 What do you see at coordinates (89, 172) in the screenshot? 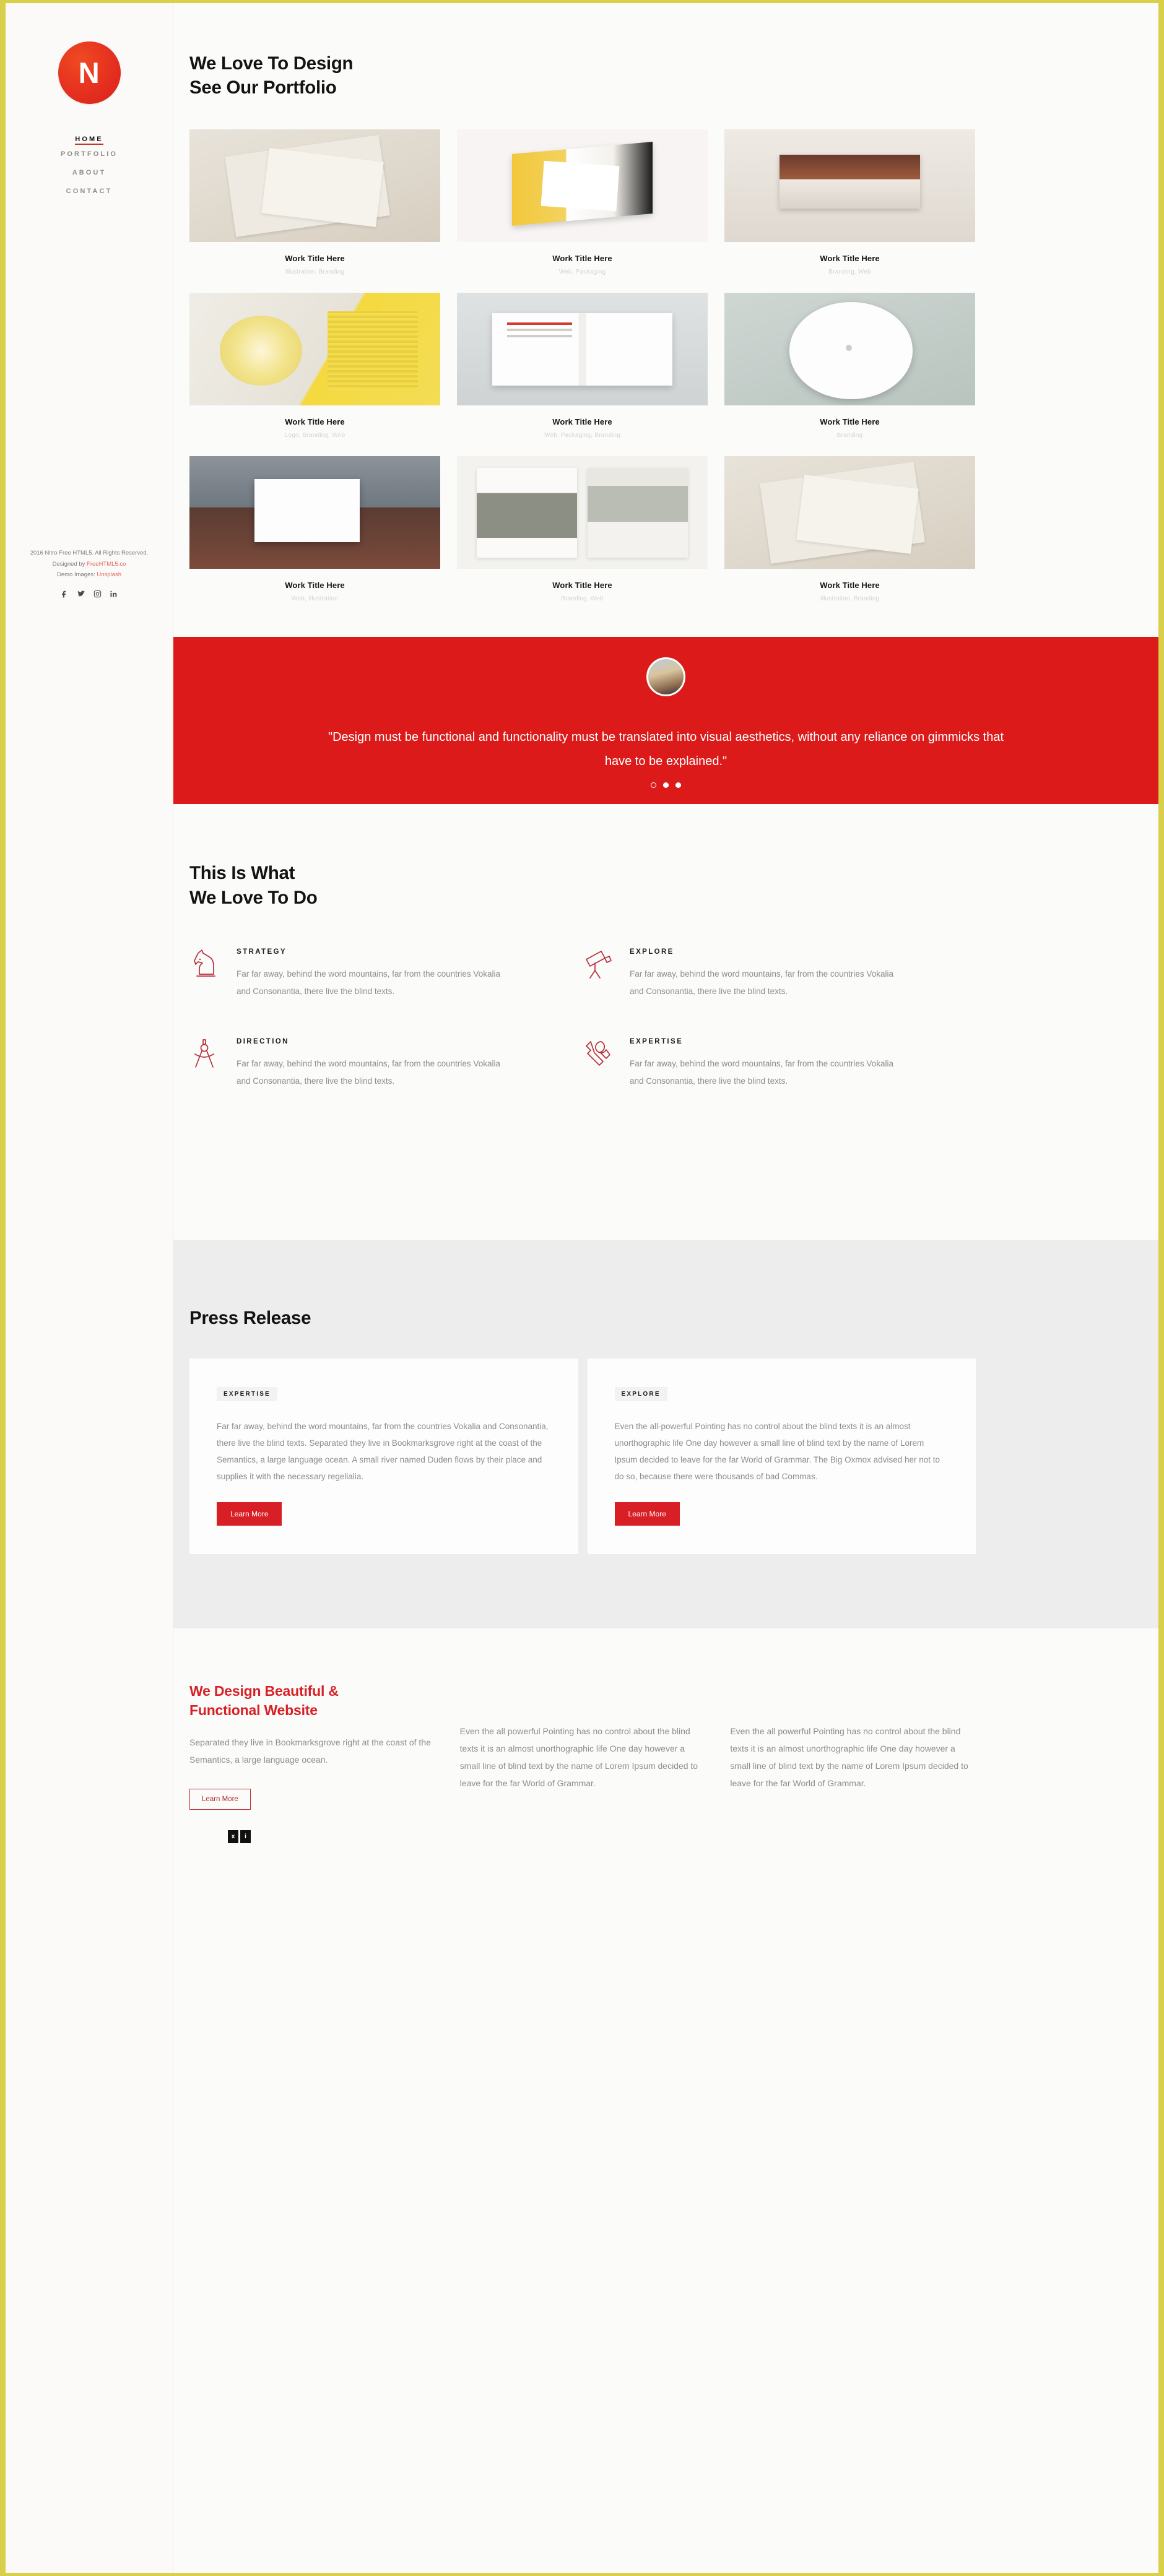
I see `sidebar-item-about: ABOUT` at bounding box center [89, 172].